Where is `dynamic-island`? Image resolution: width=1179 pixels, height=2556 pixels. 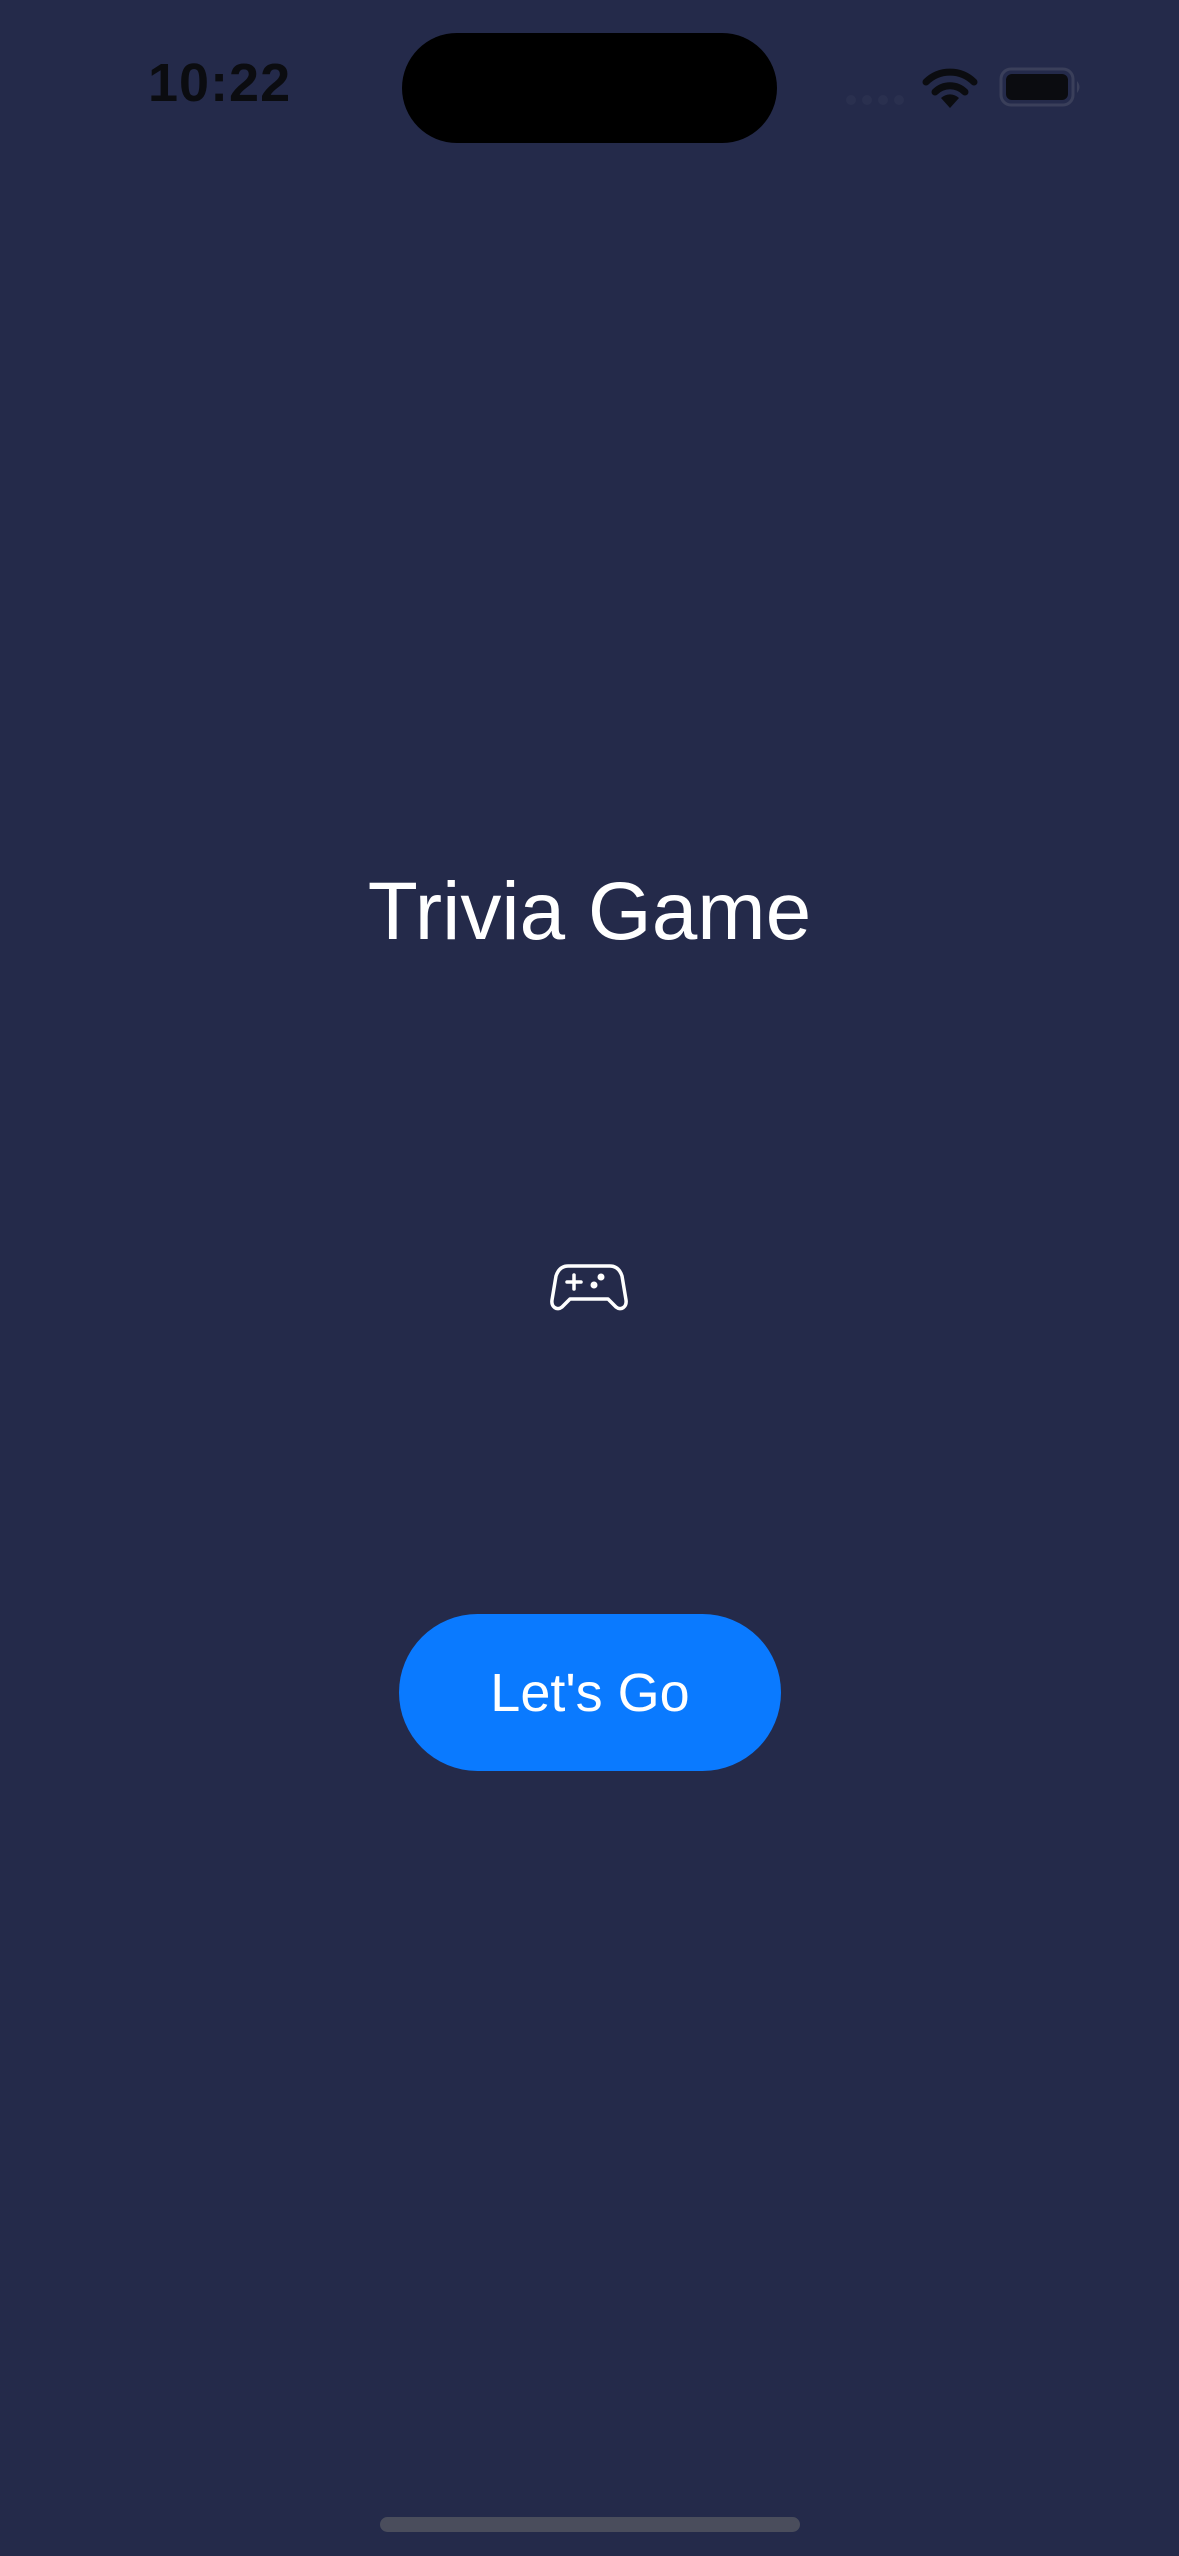 dynamic-island is located at coordinates (589, 88).